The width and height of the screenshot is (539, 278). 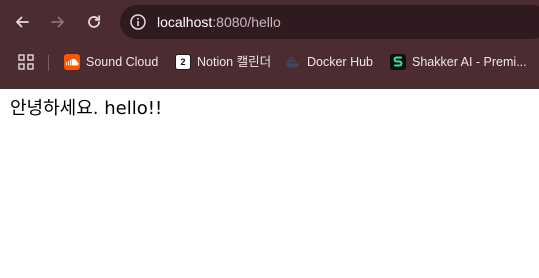 I want to click on bookmark-label: Docker Hub, so click(x=340, y=62).